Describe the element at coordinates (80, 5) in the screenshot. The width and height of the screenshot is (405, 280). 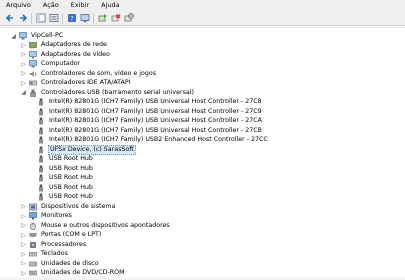
I see `menu-view: Exibir` at that location.